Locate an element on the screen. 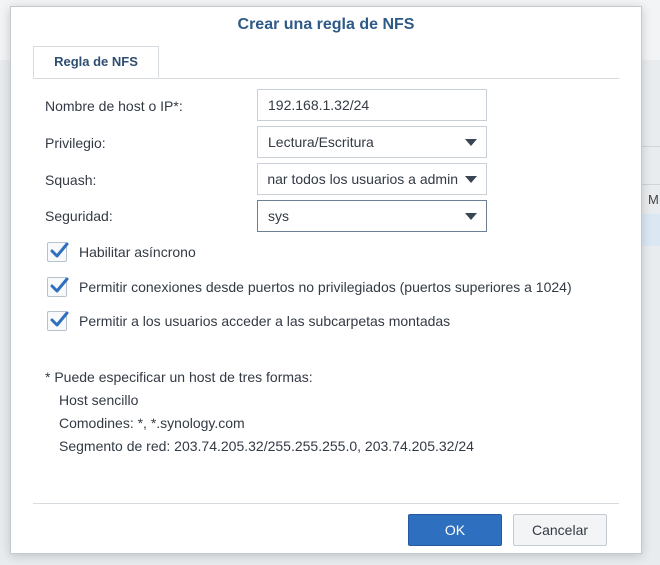 Image resolution: width=660 pixels, height=565 pixels. background-selected-row is located at coordinates (650, 230).